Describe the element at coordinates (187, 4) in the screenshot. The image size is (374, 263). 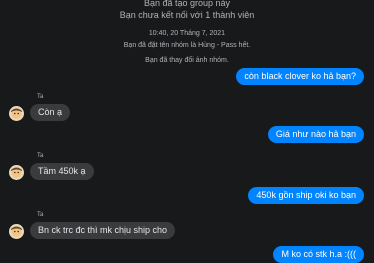
I see `system-created-group: Bạn đã tạo group này` at that location.